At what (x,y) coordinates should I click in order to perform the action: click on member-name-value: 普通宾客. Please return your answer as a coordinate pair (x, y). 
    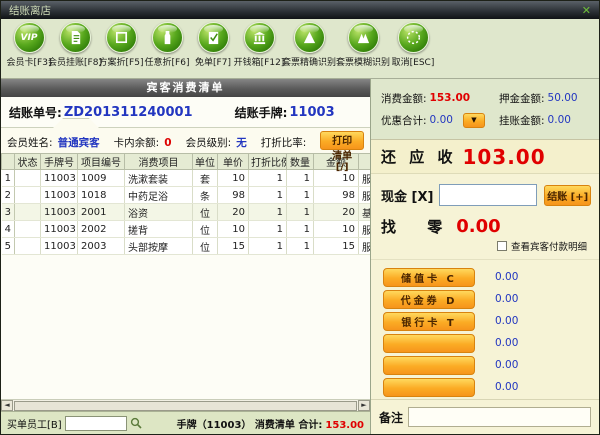
    Looking at the image, I should click on (78, 143).